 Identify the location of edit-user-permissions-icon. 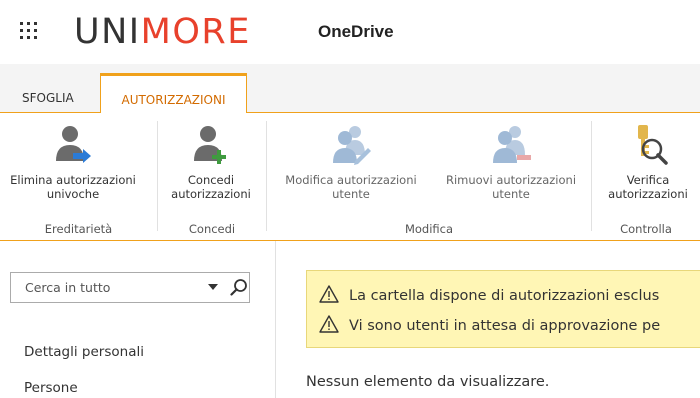
(352, 145).